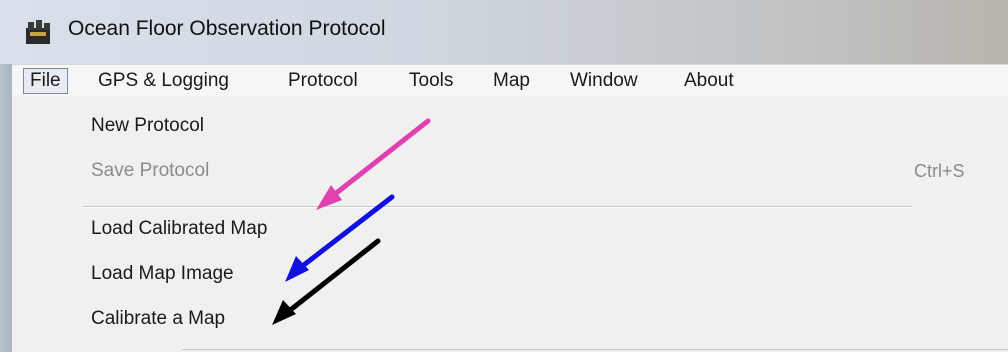 The width and height of the screenshot is (1008, 352). What do you see at coordinates (939, 171) in the screenshot?
I see `save-shortcut: Ctrl+S` at bounding box center [939, 171].